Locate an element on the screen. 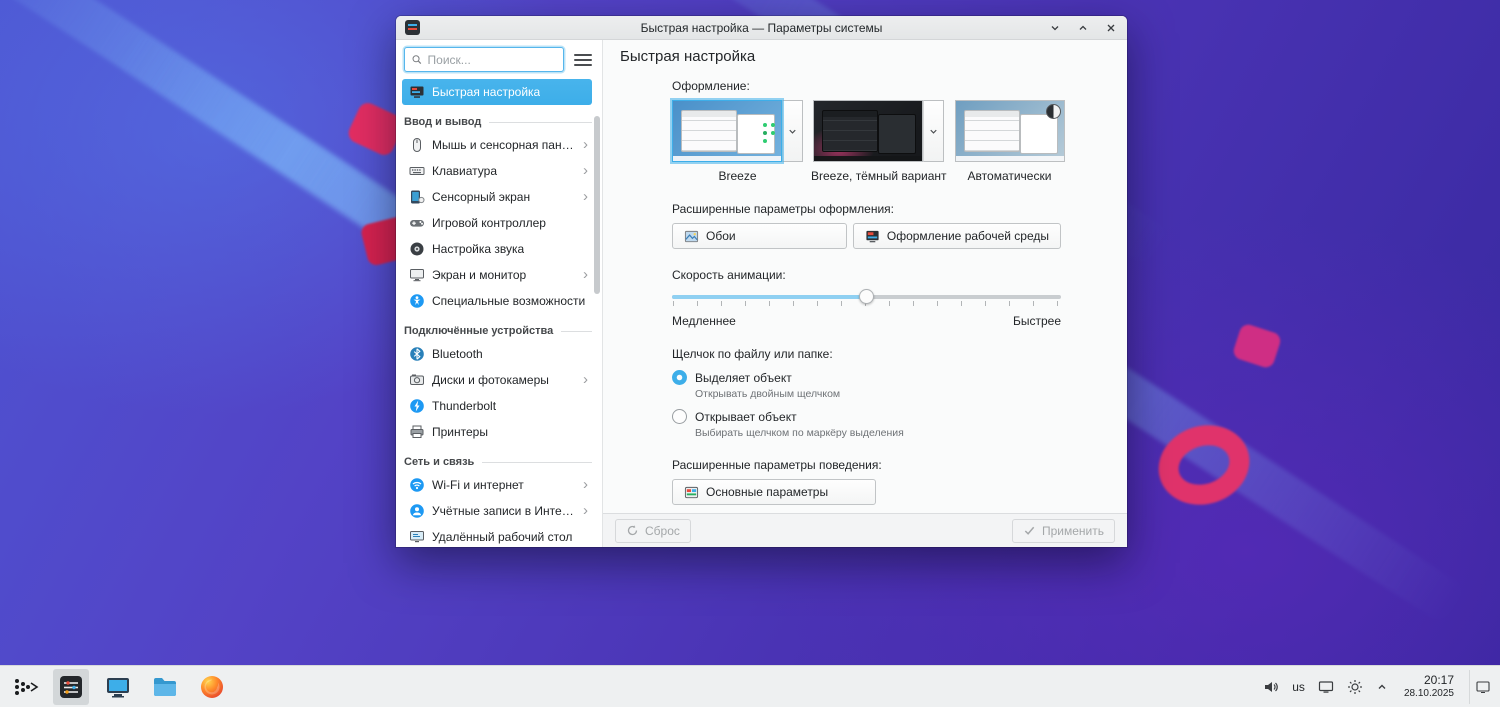 This screenshot has height=707, width=1500. search-field is located at coordinates (484, 59).